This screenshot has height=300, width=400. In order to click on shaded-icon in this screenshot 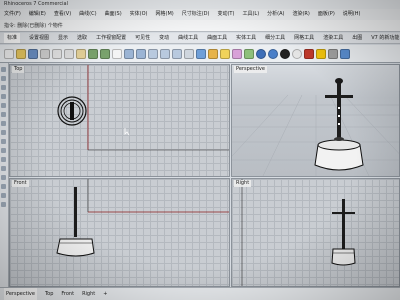, I will do `click(249, 53)`.